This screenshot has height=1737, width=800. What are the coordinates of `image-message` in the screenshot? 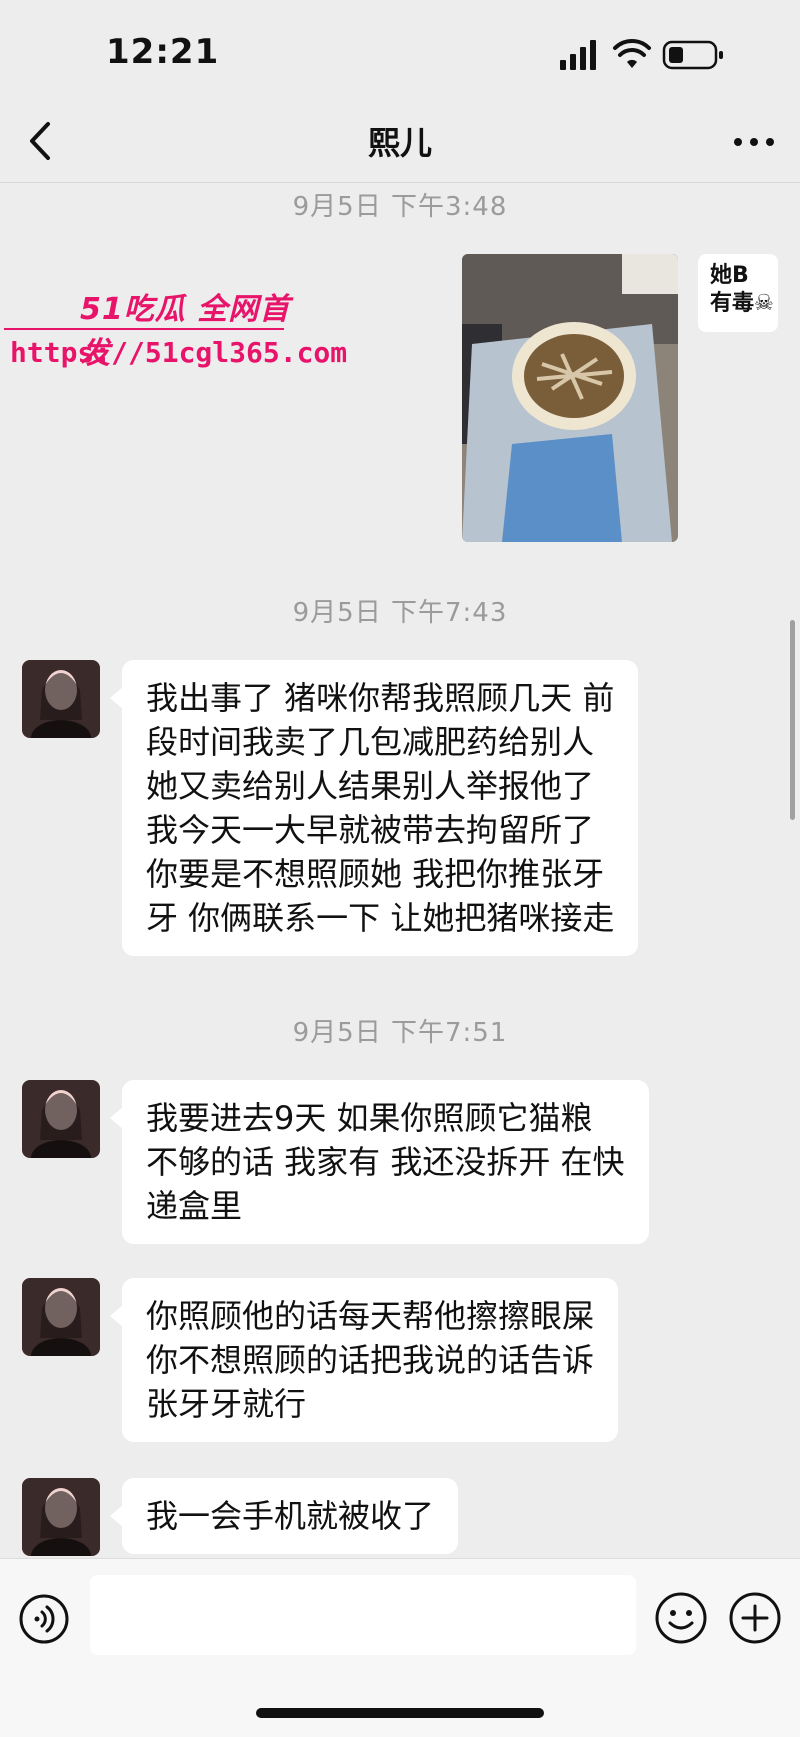 It's located at (570, 398).